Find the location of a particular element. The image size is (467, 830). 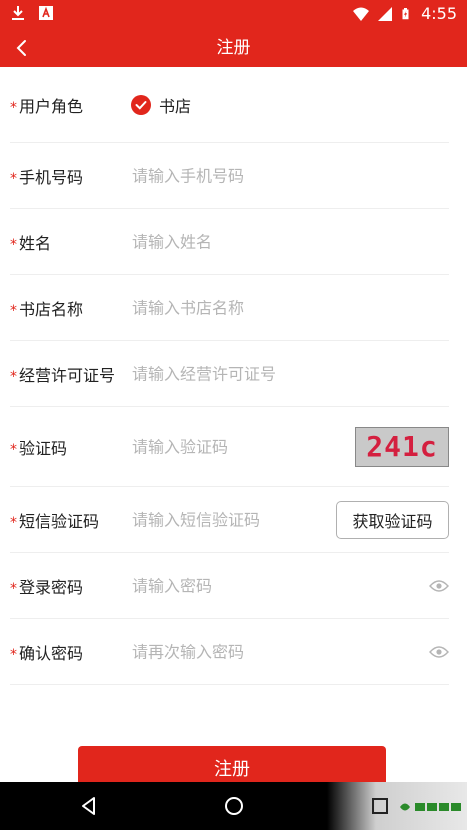

store-name-row: * 书店名称 is located at coordinates (229, 308).